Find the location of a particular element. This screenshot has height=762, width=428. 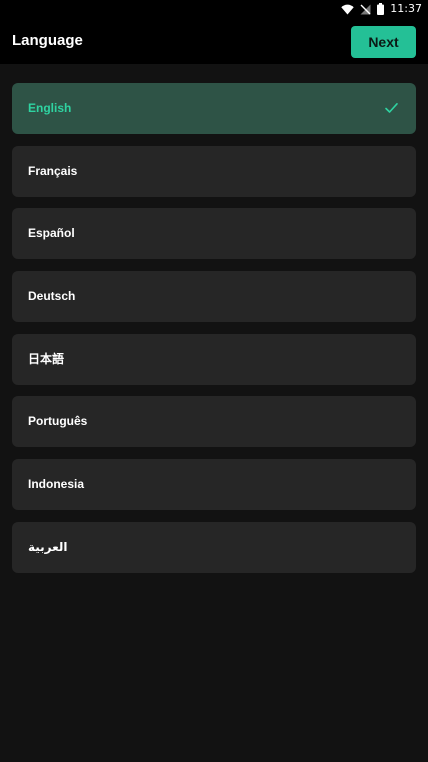

language-label: Português is located at coordinates (58, 421).